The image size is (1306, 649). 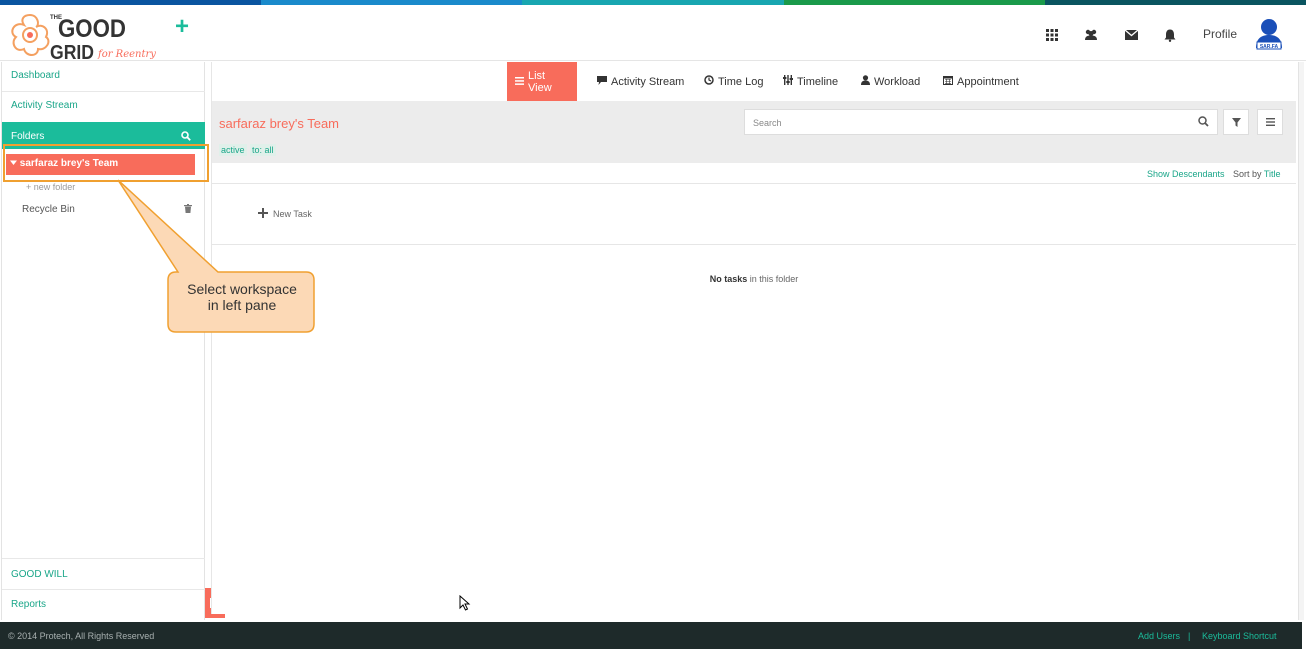 I want to click on tab-appointment: Appointment, so click(x=981, y=81).